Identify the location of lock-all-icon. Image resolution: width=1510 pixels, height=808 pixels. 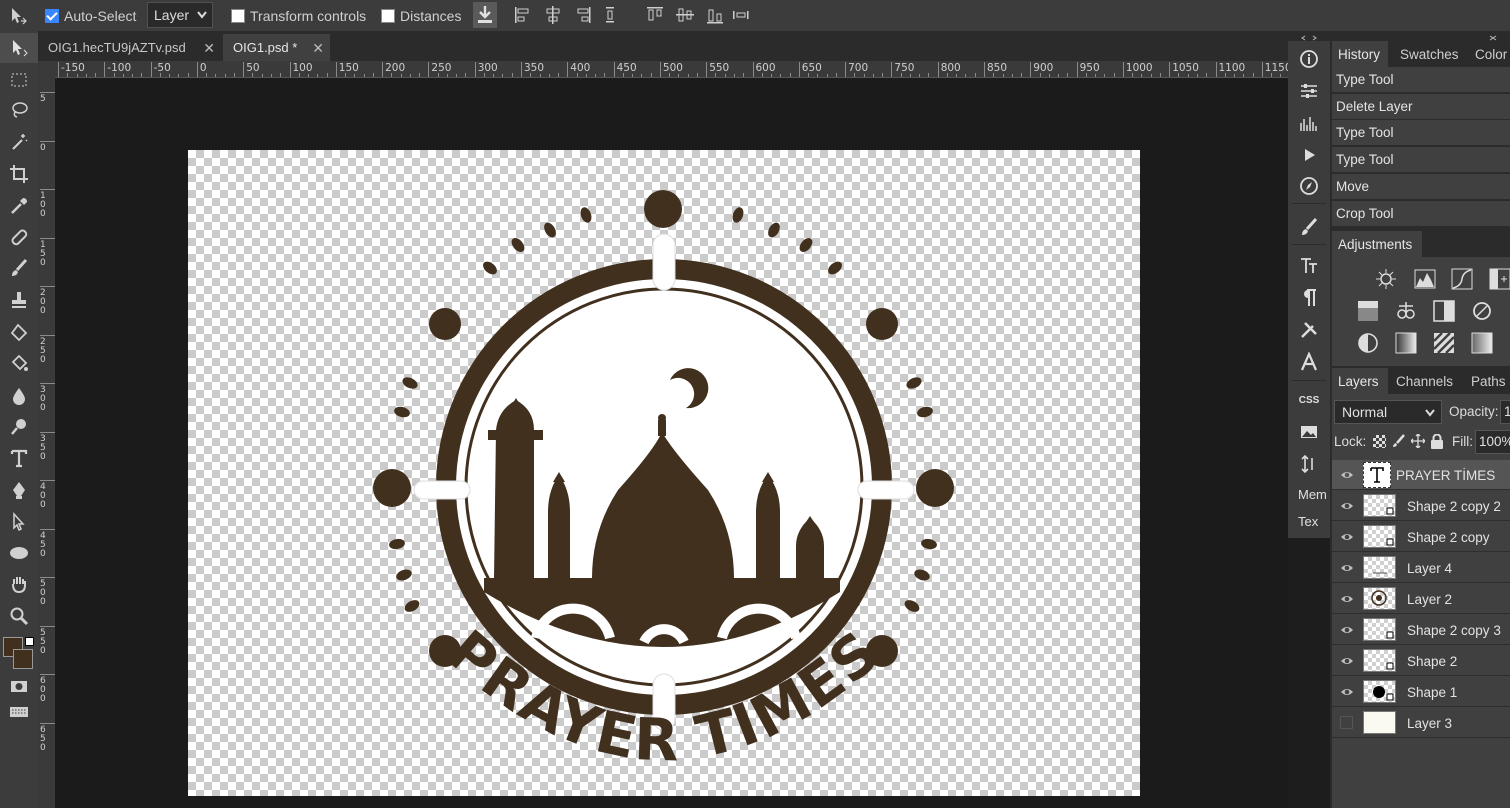
(1437, 442).